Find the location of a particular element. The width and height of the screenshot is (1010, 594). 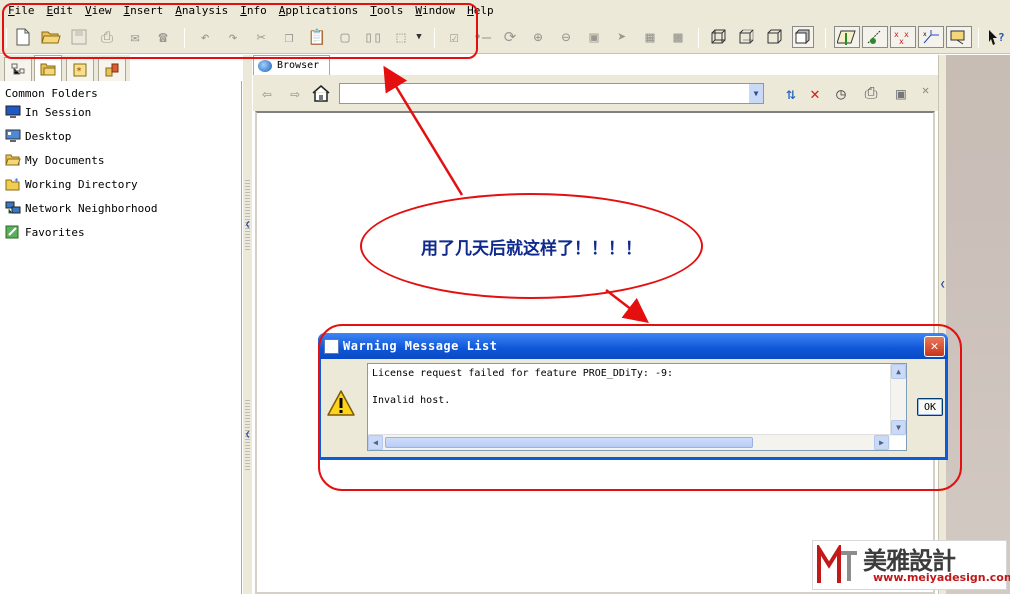

menu-tools: Tools is located at coordinates (386, 11).